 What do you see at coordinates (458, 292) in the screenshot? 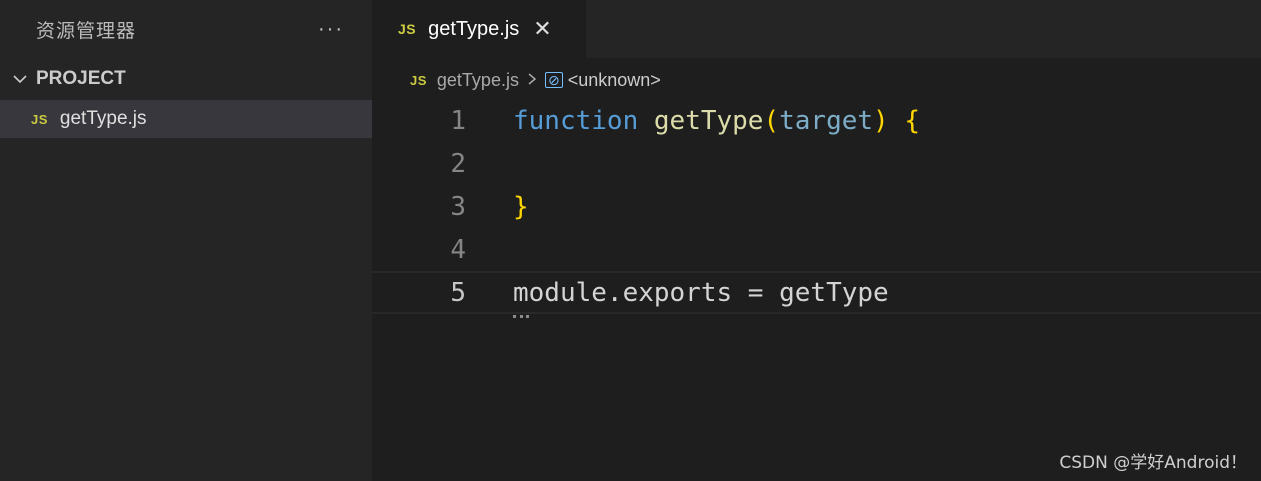
I see `line-number: 5` at bounding box center [458, 292].